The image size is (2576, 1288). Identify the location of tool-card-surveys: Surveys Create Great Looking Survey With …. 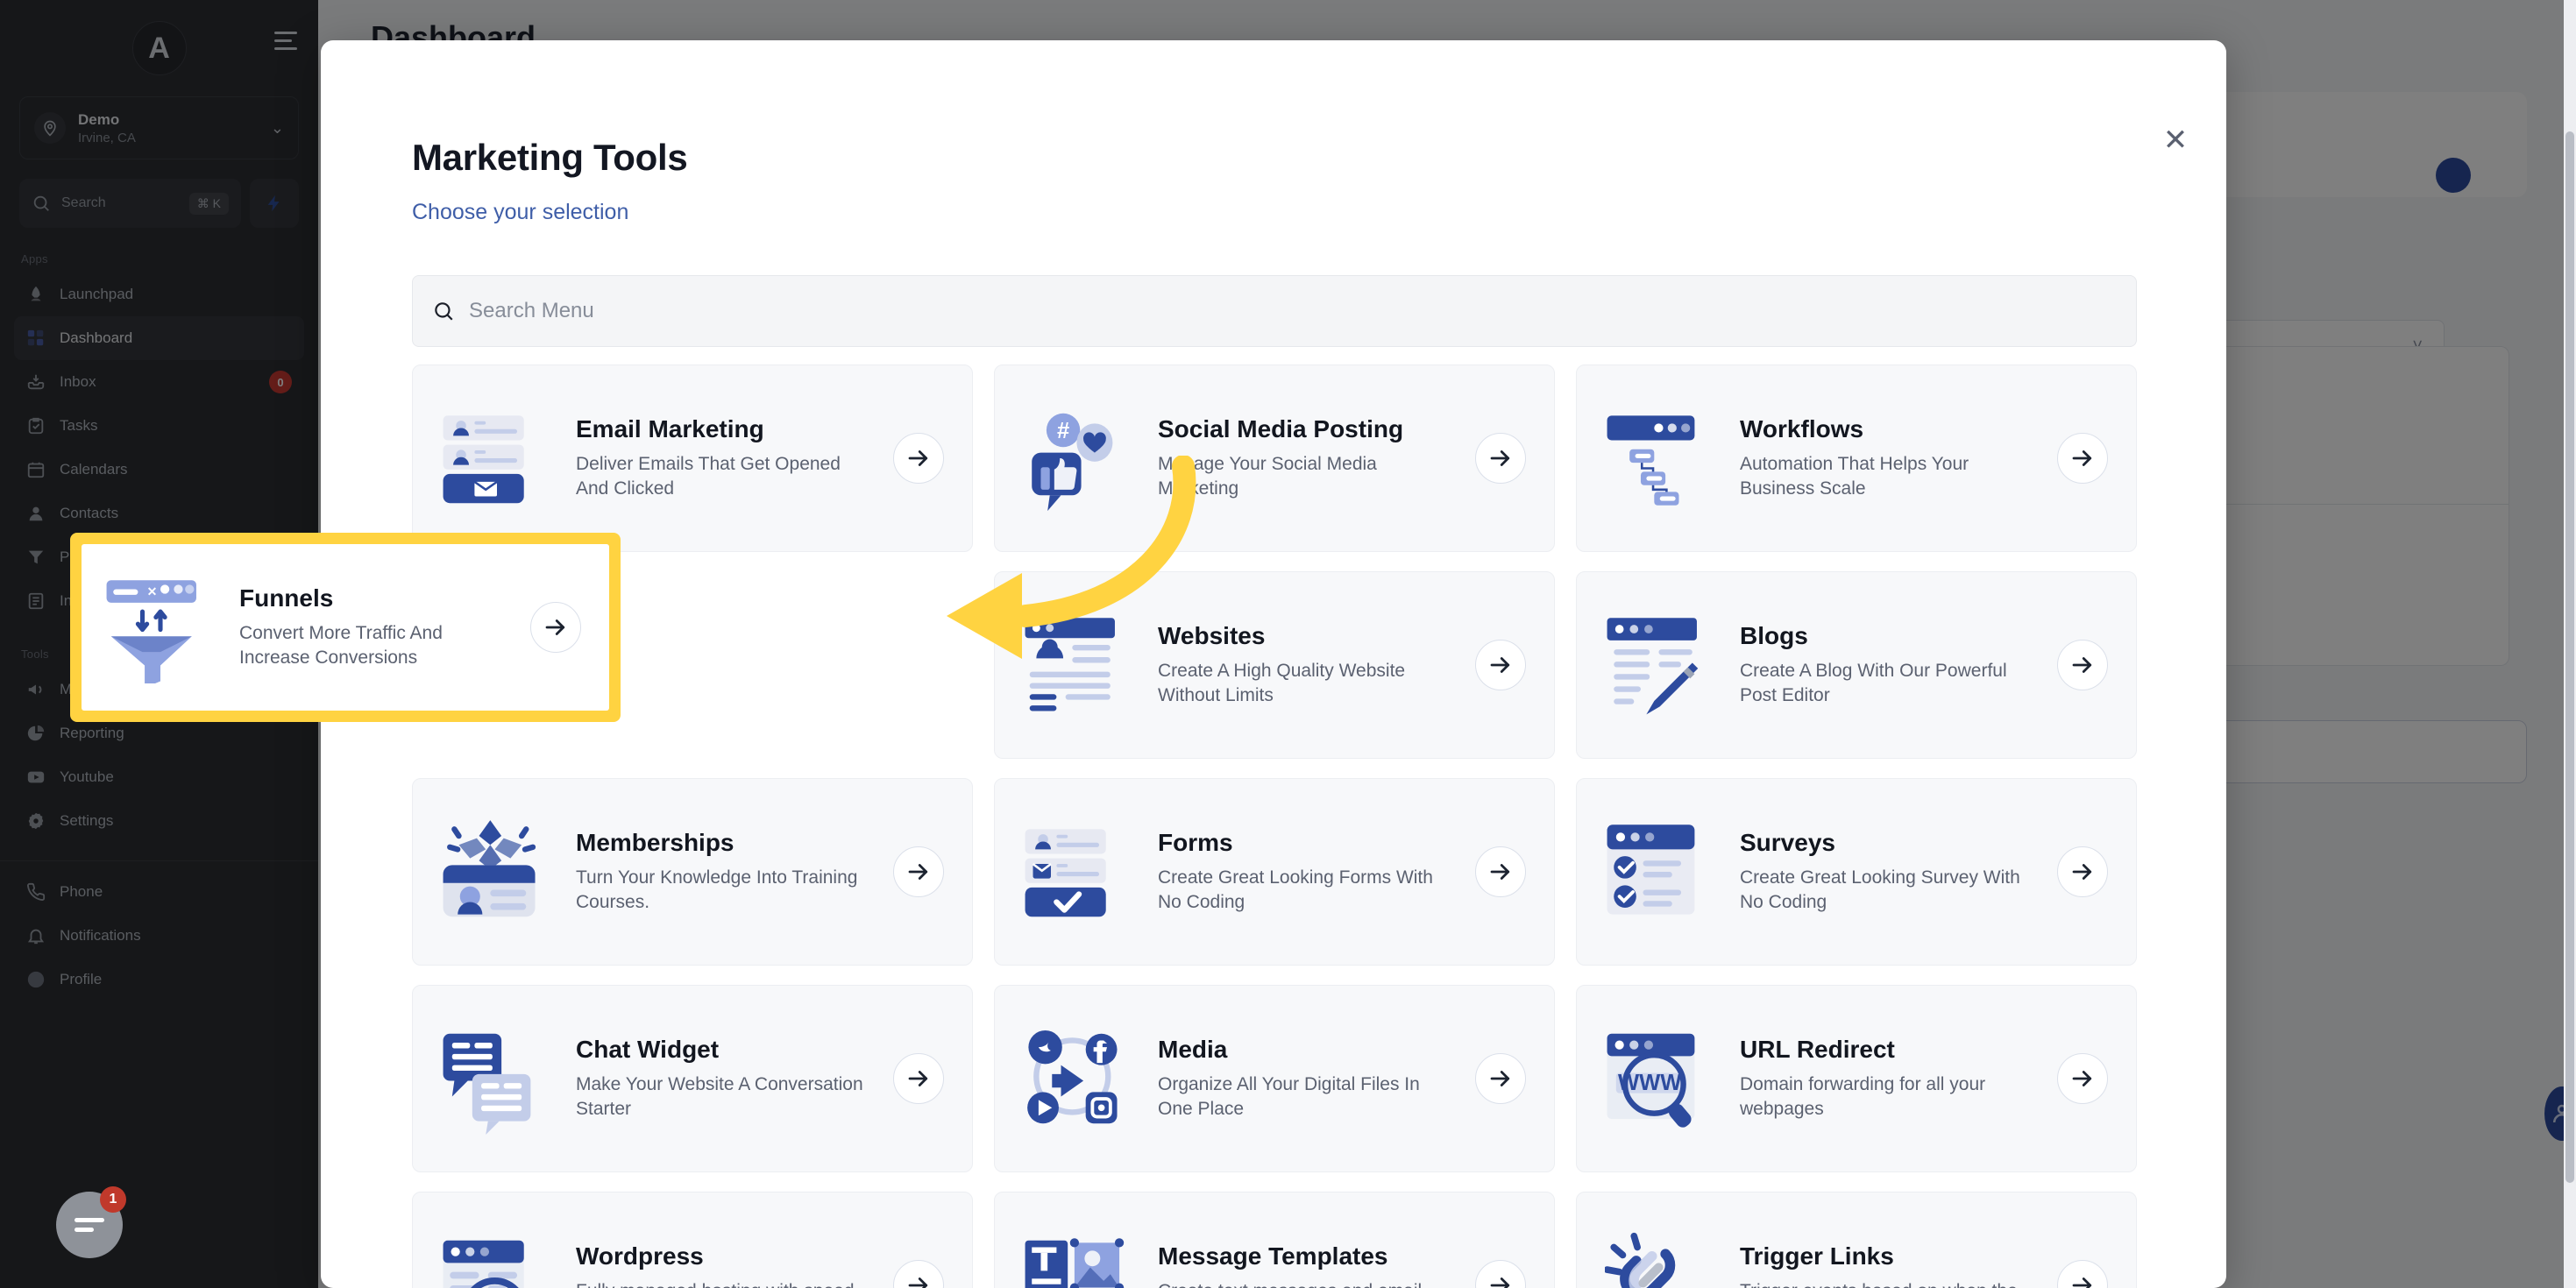
(1857, 872).